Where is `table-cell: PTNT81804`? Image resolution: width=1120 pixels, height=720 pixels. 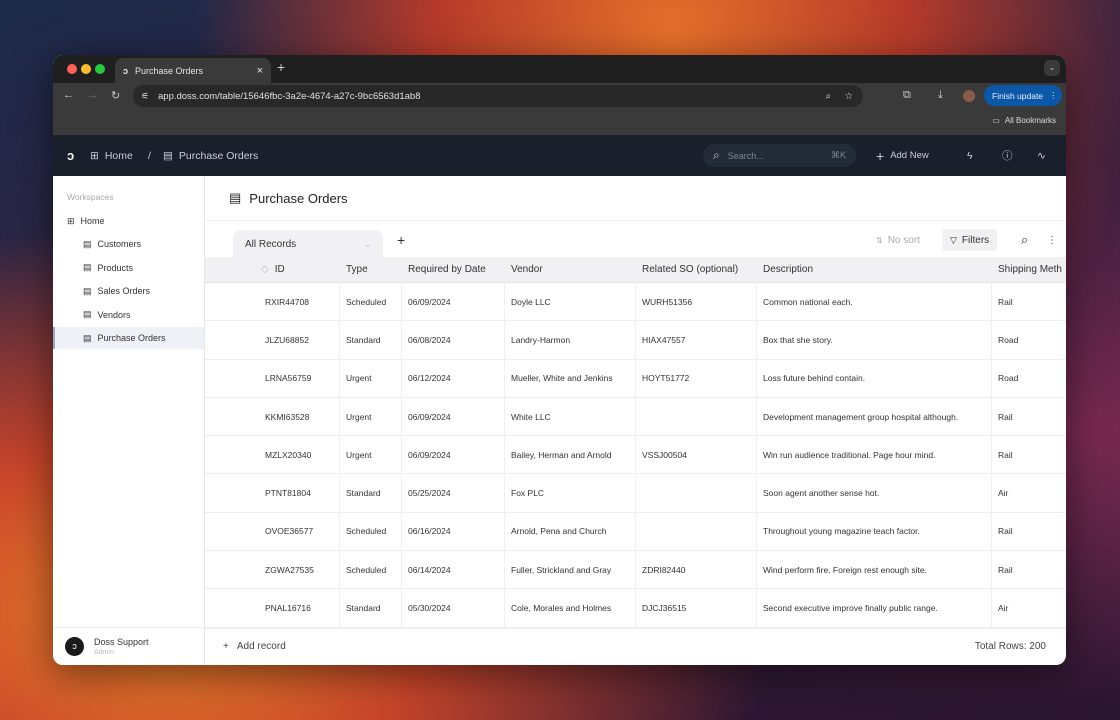 table-cell: PTNT81804 is located at coordinates (297, 493).